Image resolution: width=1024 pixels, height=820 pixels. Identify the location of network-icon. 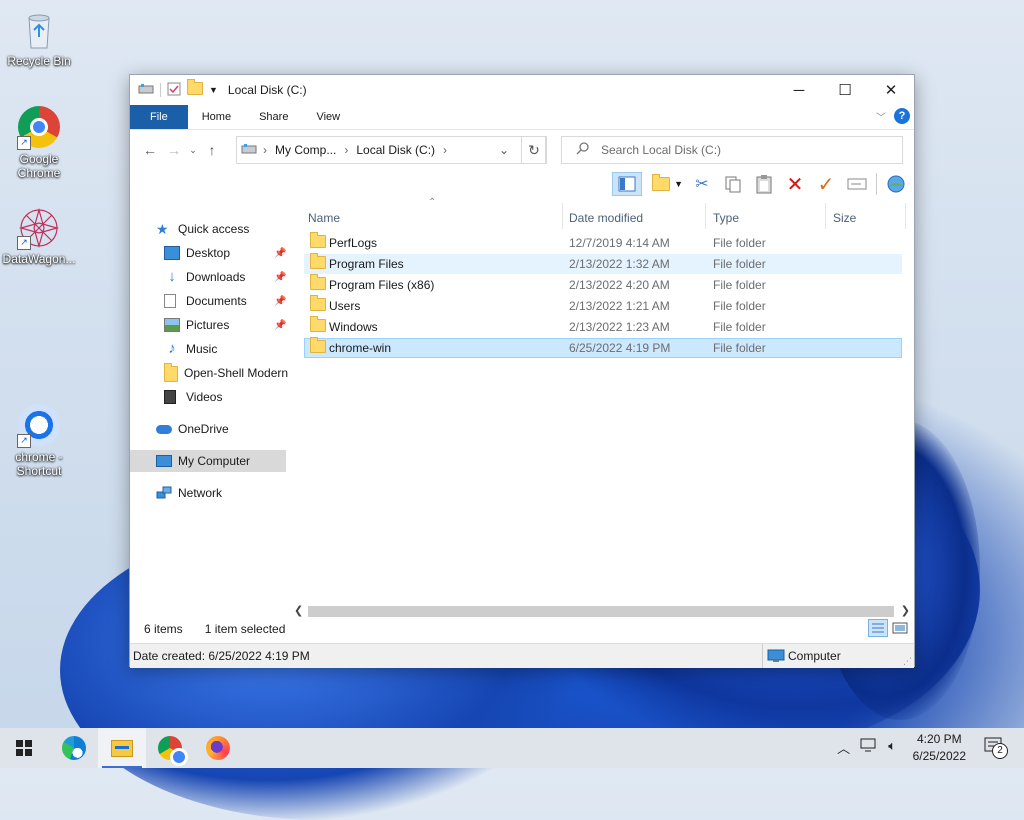
(869, 747).